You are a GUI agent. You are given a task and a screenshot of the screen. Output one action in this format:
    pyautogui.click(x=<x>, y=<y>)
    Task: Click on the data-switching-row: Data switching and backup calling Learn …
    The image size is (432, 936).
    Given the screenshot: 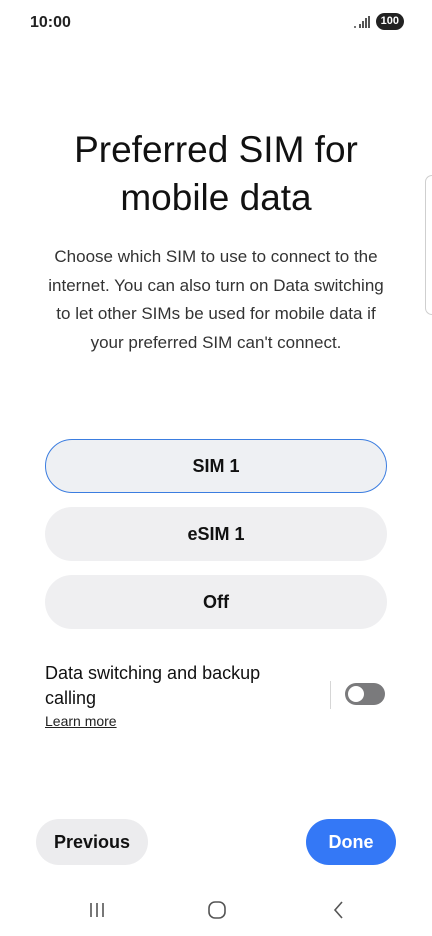 What is the action you would take?
    pyautogui.click(x=216, y=697)
    